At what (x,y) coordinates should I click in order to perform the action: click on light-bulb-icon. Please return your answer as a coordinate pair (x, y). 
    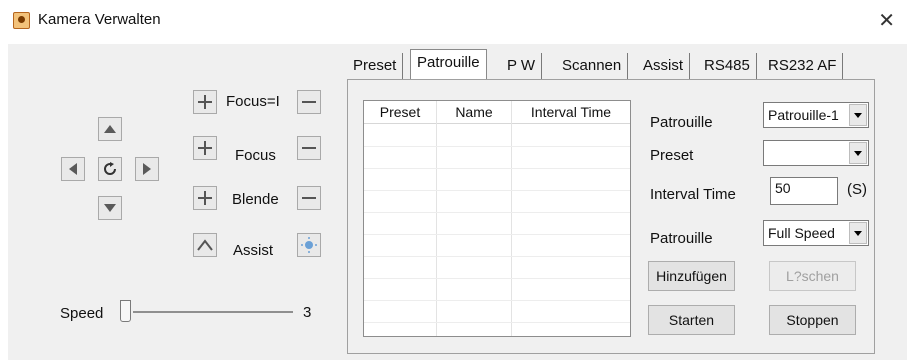
    Looking at the image, I should click on (309, 245).